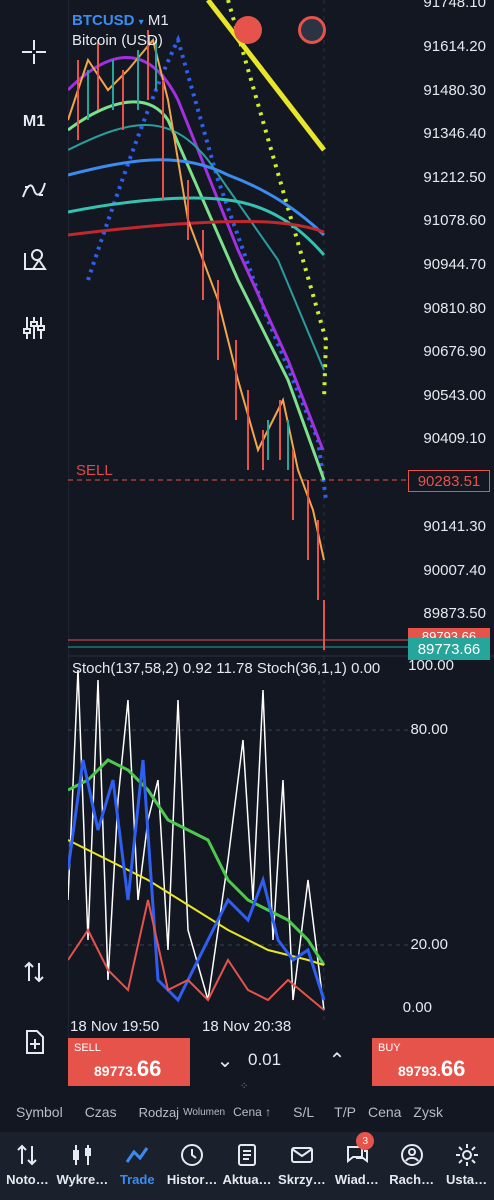  What do you see at coordinates (247, 1026) in the screenshot?
I see `time-axis-label: 18 Nov 20:38` at bounding box center [247, 1026].